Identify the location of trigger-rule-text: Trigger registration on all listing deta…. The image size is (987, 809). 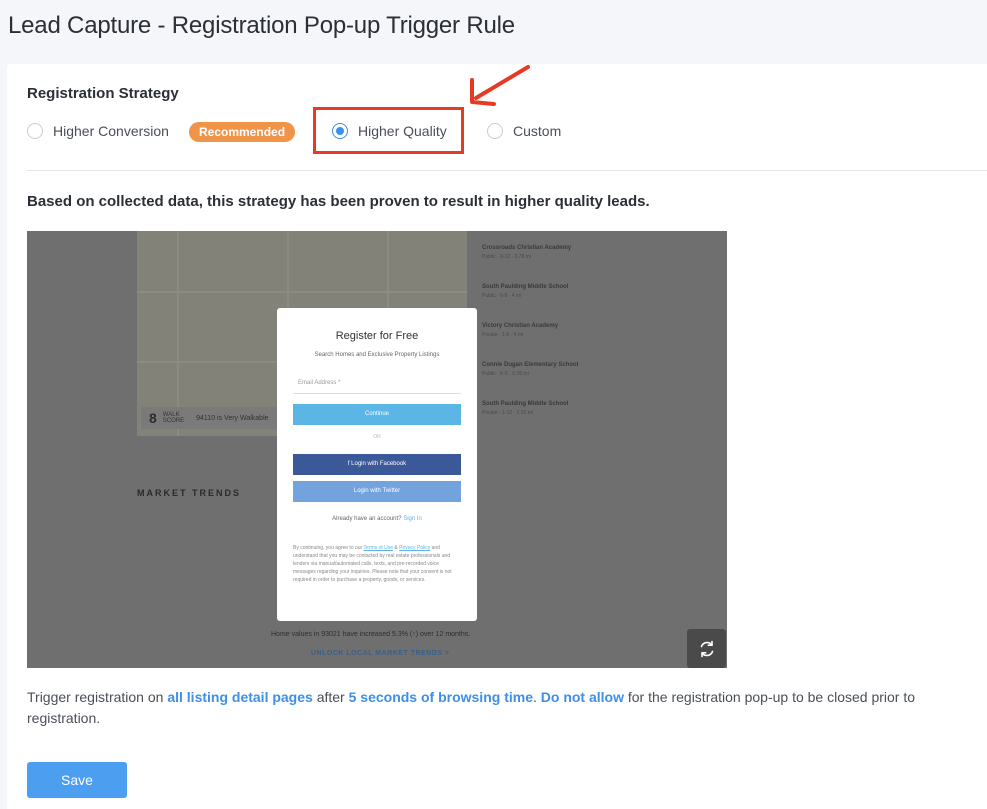
(471, 707).